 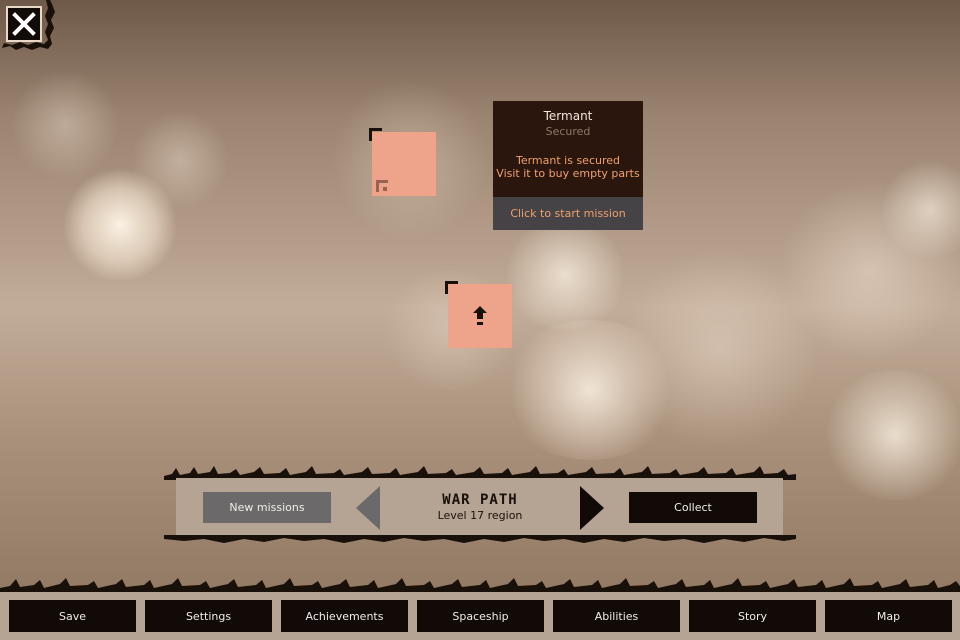 What do you see at coordinates (568, 160) in the screenshot?
I see `tooltip-line-1: Termant is secured` at bounding box center [568, 160].